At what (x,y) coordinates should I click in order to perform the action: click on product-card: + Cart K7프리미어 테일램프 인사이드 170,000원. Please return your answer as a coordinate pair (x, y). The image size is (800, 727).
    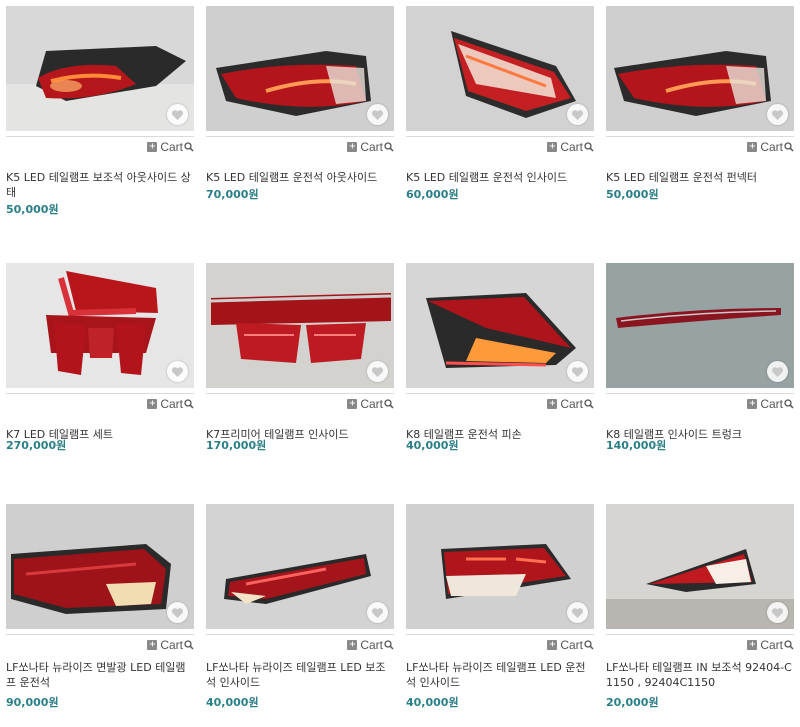
    Looking at the image, I should click on (300, 363).